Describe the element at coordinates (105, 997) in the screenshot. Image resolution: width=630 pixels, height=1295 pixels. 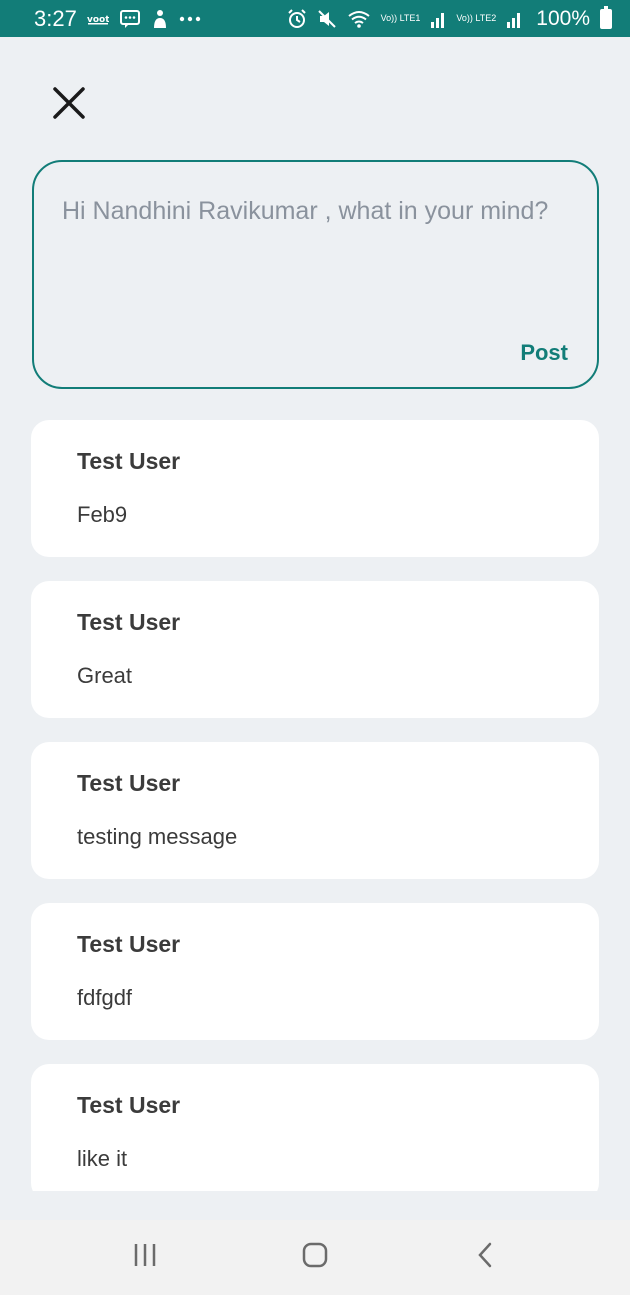
I see `post-message: fdfgdf` at that location.